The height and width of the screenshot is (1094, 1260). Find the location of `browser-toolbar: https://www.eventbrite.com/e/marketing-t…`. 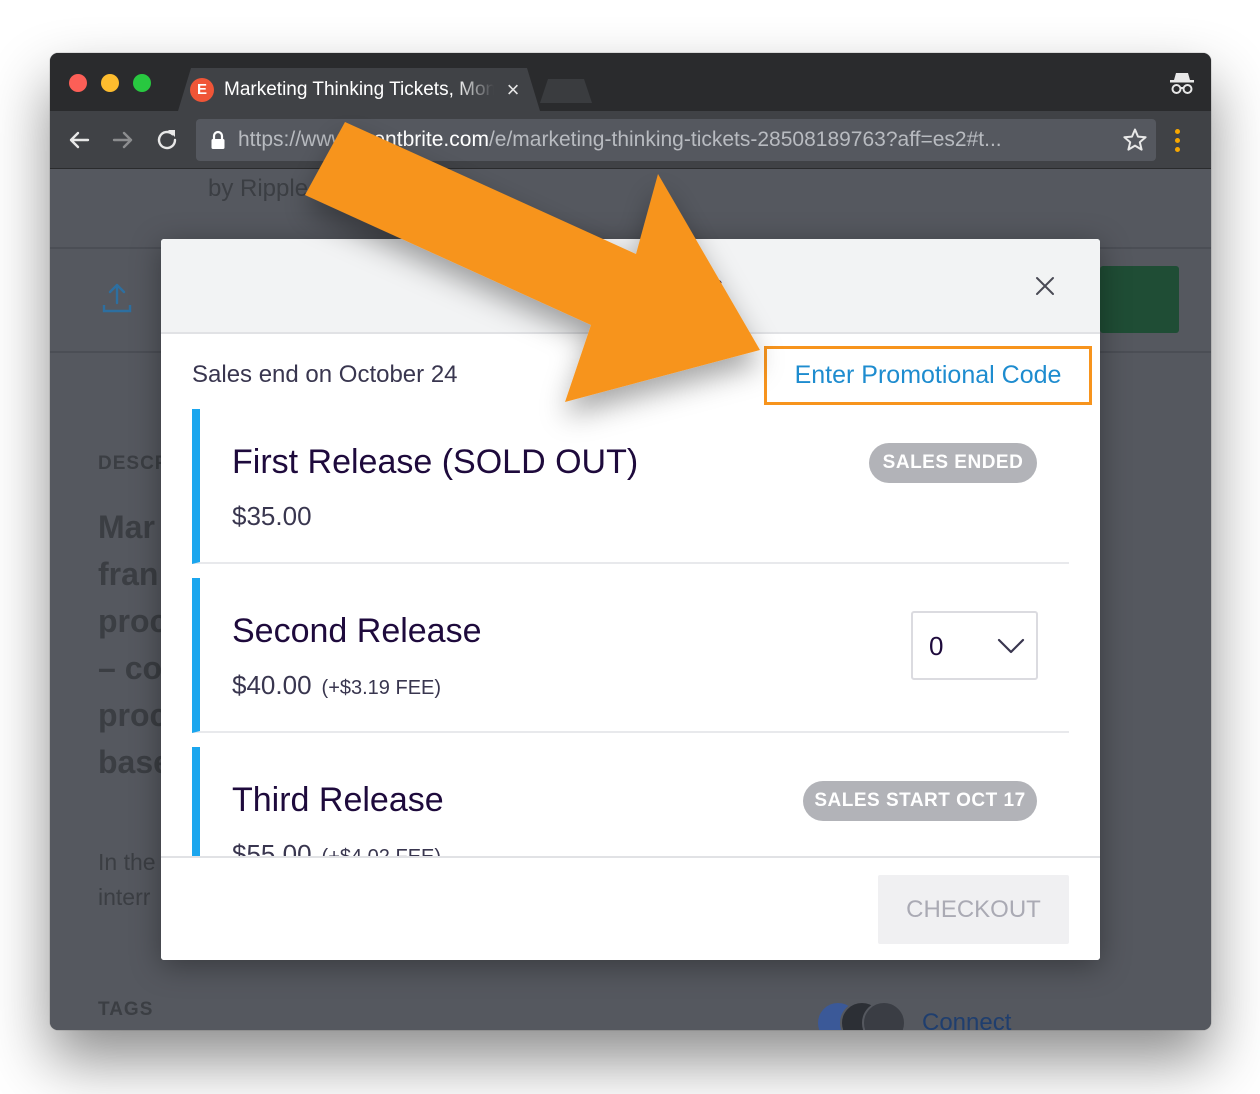

browser-toolbar: https://www.eventbrite.com/e/marketing-t… is located at coordinates (630, 140).